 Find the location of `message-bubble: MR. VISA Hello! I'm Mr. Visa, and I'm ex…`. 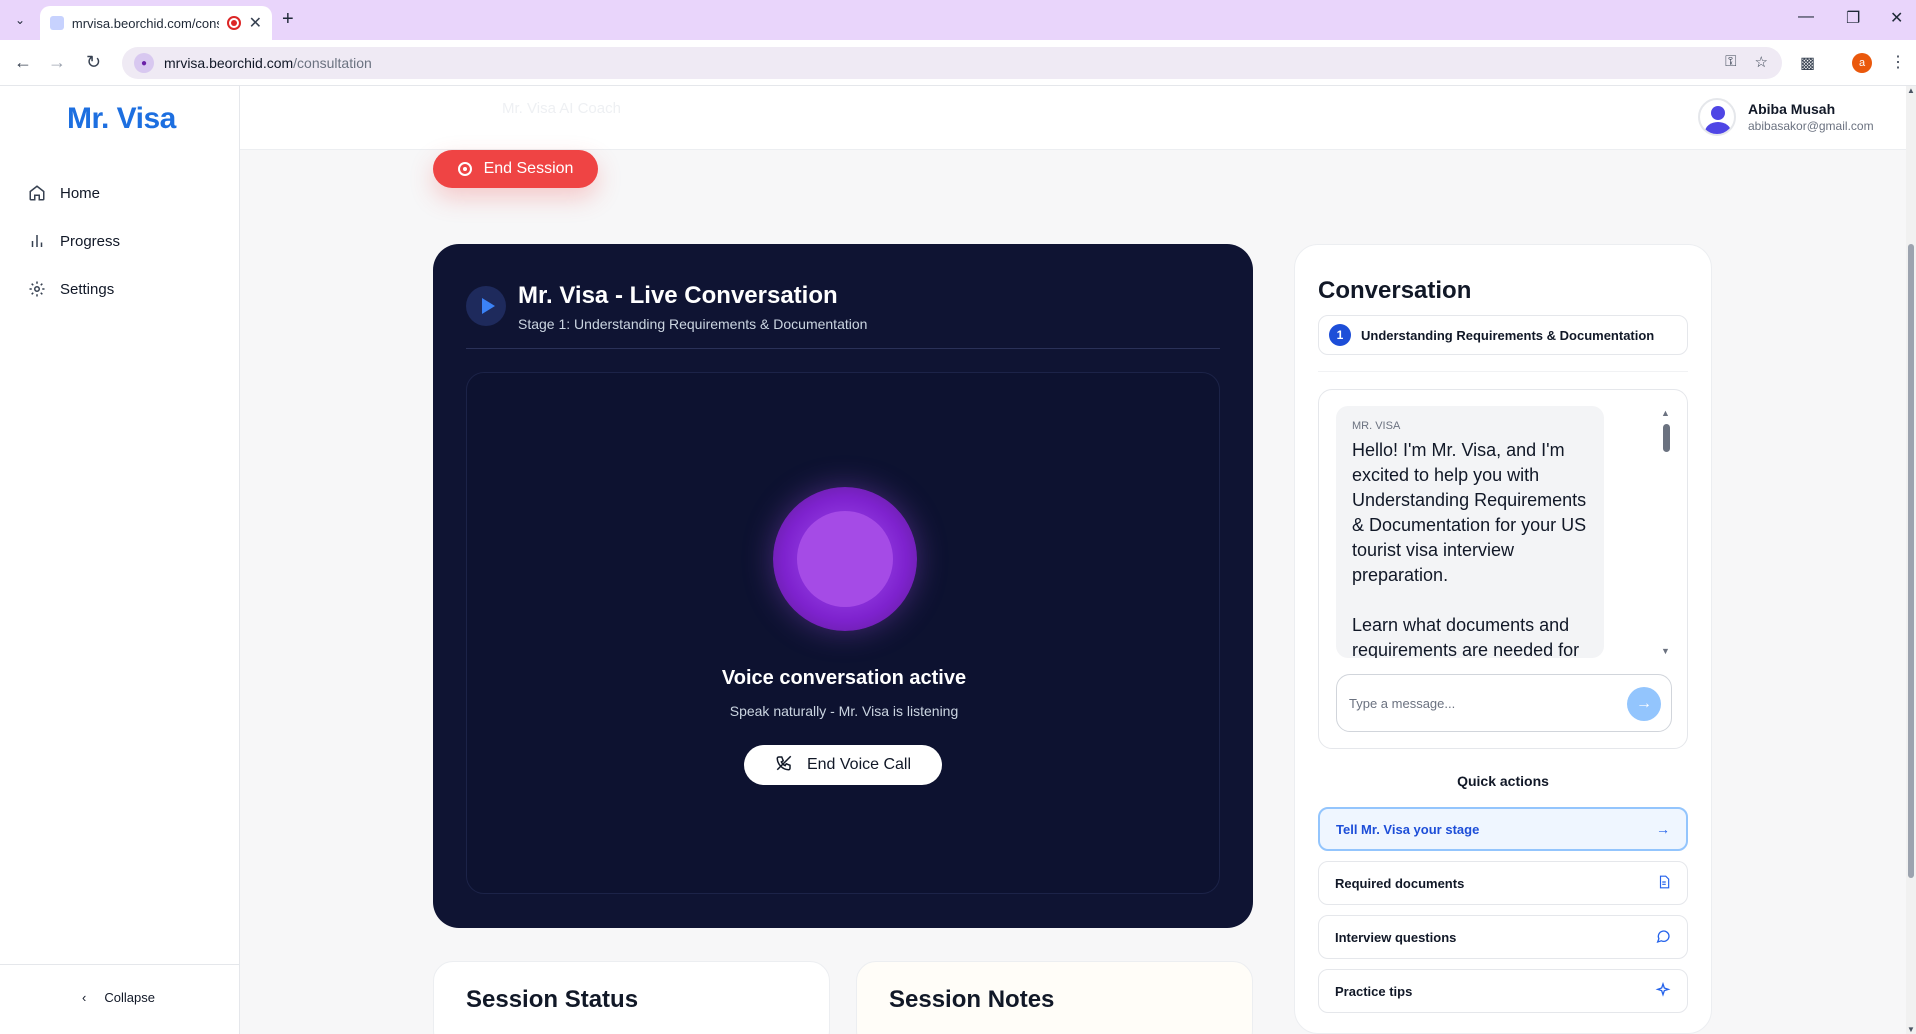

message-bubble: MR. VISA Hello! I'm Mr. Visa, and I'm ex… is located at coordinates (1470, 532).